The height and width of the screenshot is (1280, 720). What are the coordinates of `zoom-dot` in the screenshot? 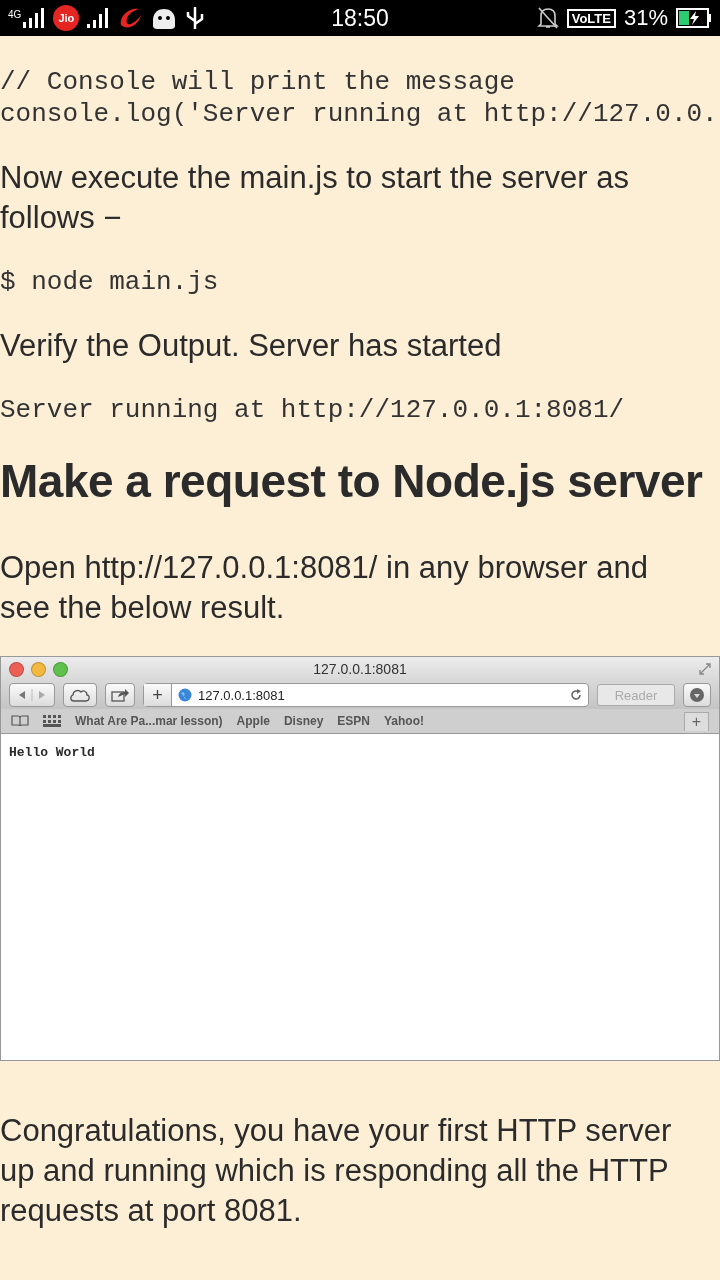 It's located at (60, 669).